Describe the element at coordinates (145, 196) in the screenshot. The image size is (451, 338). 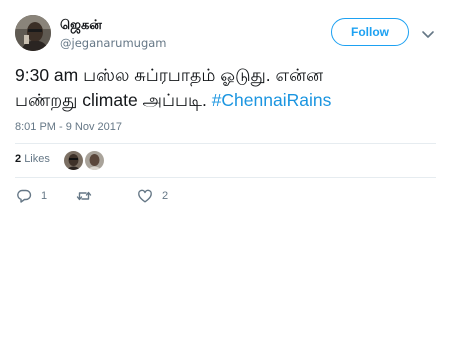
I see `heart-icon` at that location.